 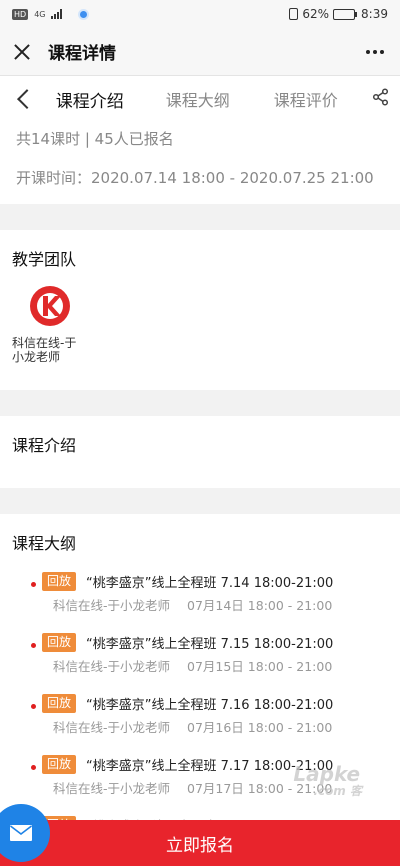 What do you see at coordinates (44, 543) in the screenshot?
I see `course-outline-heading: 课程大纲` at bounding box center [44, 543].